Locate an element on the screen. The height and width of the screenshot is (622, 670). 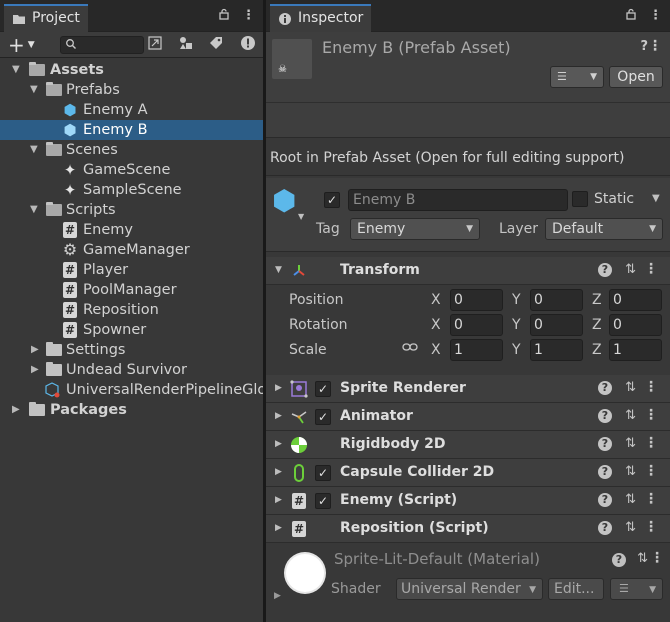
warning-icon is located at coordinates (248, 45).